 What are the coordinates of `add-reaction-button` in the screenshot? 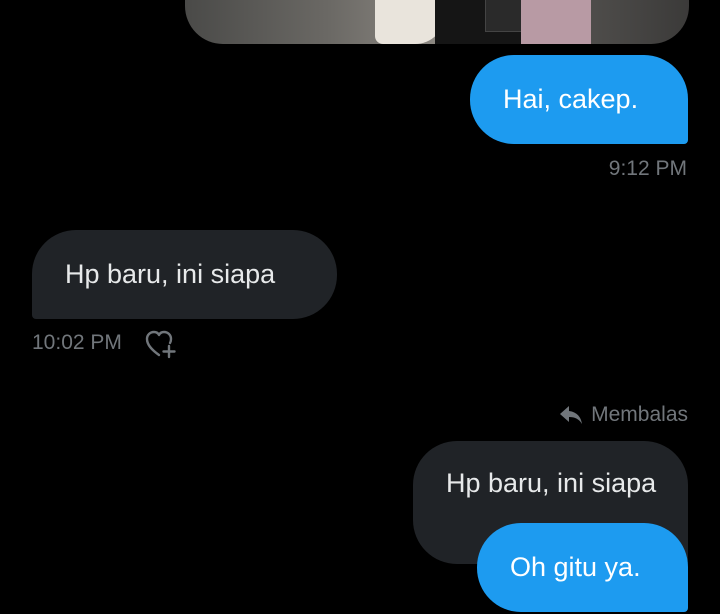 It's located at (161, 344).